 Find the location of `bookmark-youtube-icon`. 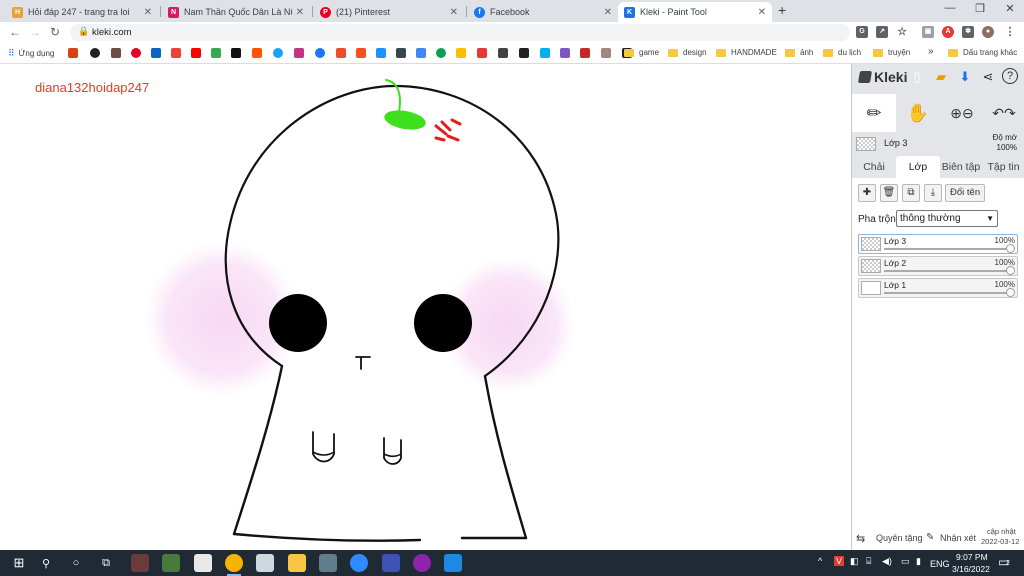

bookmark-youtube-icon is located at coordinates (196, 53).